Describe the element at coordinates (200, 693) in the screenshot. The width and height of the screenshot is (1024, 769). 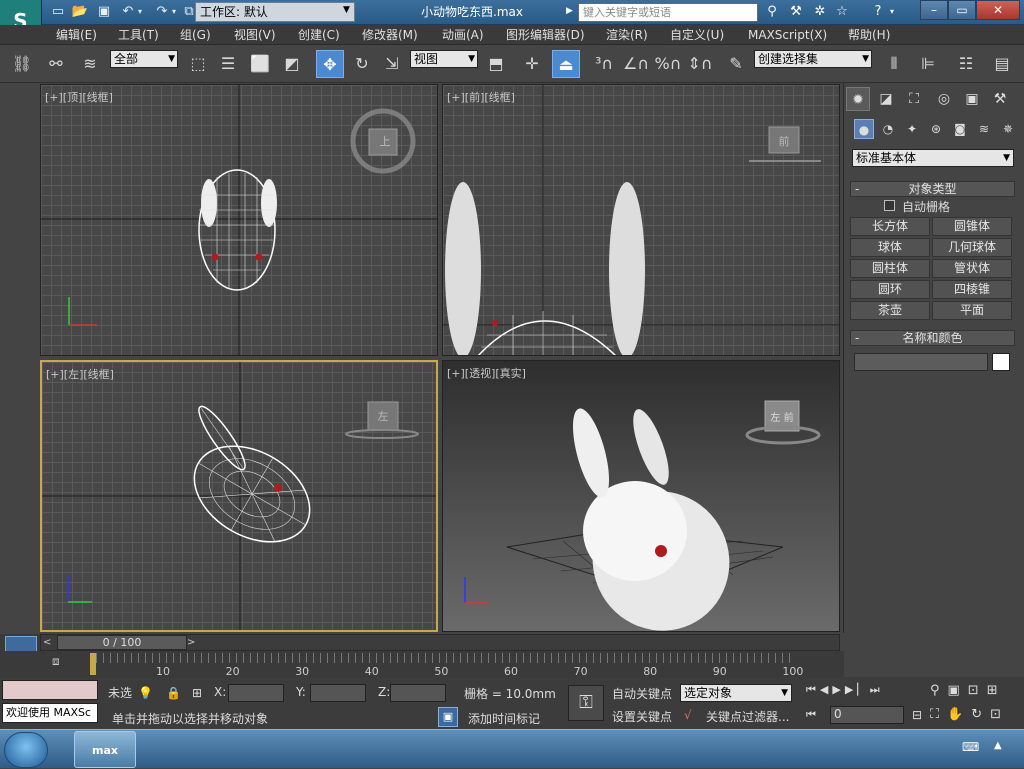
I see `absolute-mode-icon: ⊞` at that location.